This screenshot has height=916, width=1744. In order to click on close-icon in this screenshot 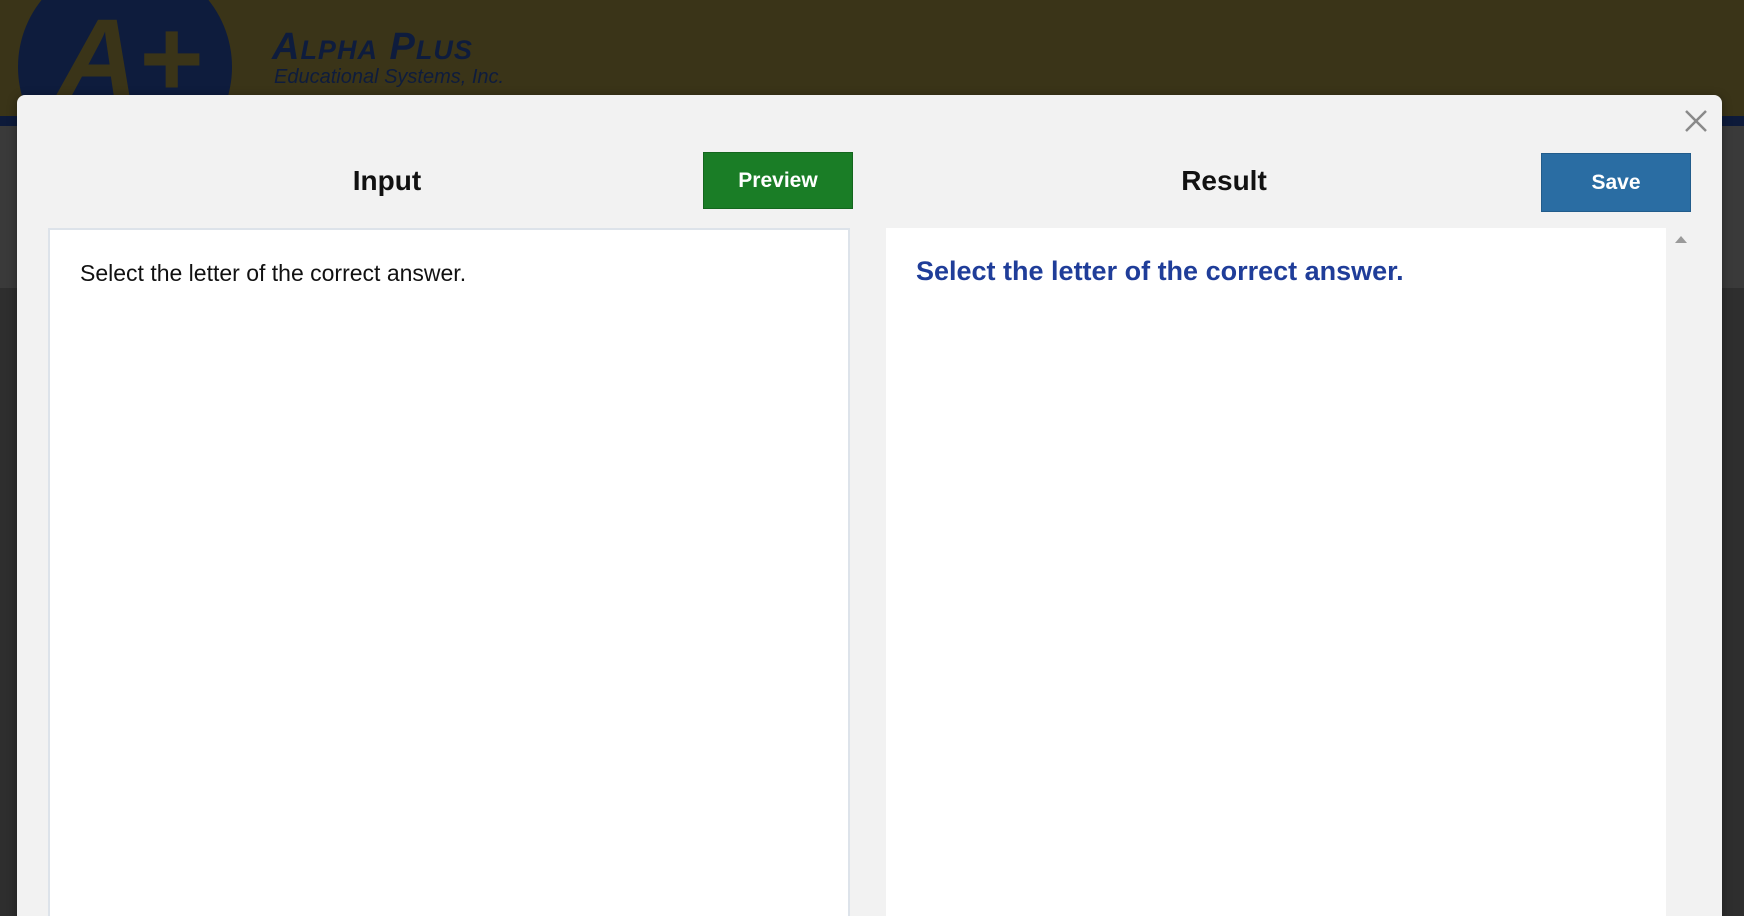, I will do `click(1696, 121)`.